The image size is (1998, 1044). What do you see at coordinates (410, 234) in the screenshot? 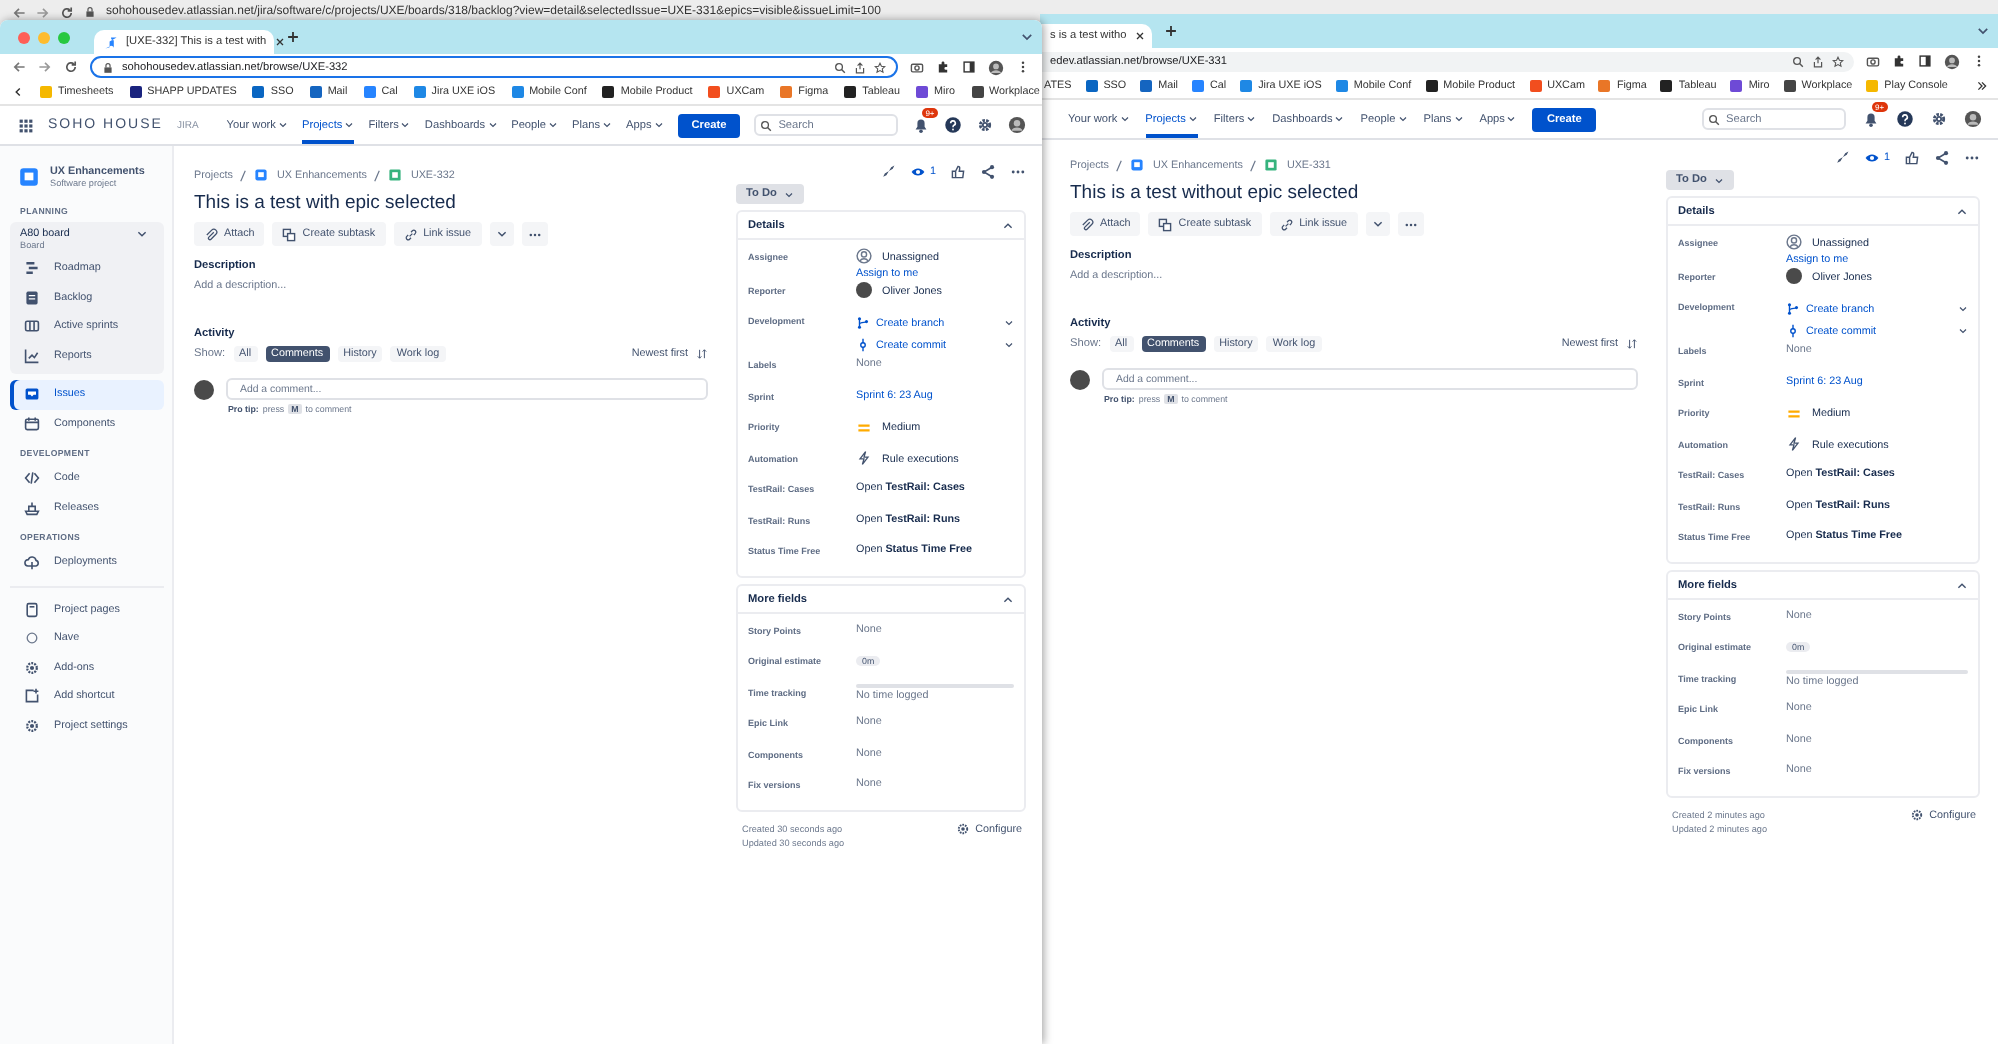
I see `link-icon` at bounding box center [410, 234].